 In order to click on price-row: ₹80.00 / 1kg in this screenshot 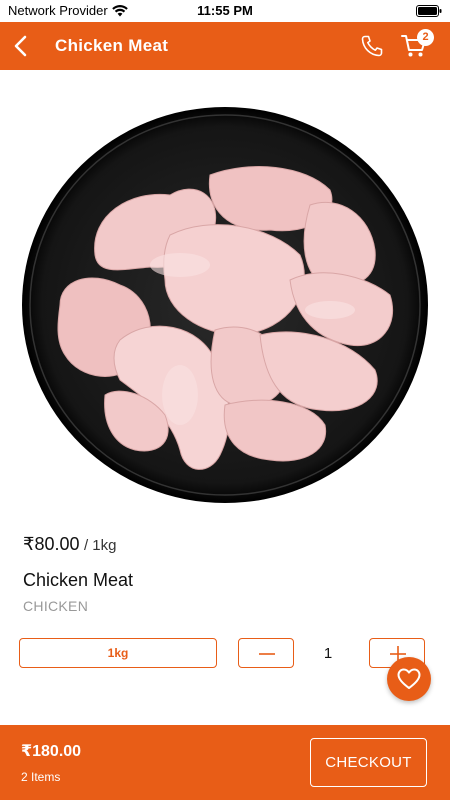, I will do `click(69, 544)`.